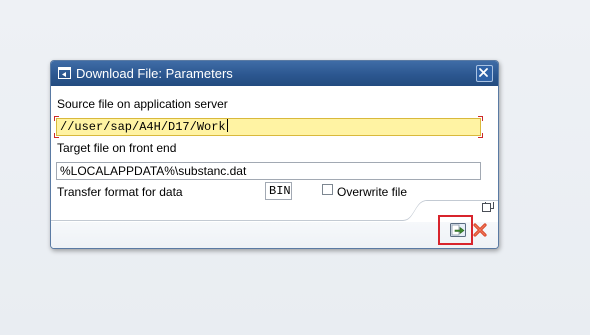 The image size is (590, 335). What do you see at coordinates (56, 118) in the screenshot?
I see `focus-corner-tl` at bounding box center [56, 118].